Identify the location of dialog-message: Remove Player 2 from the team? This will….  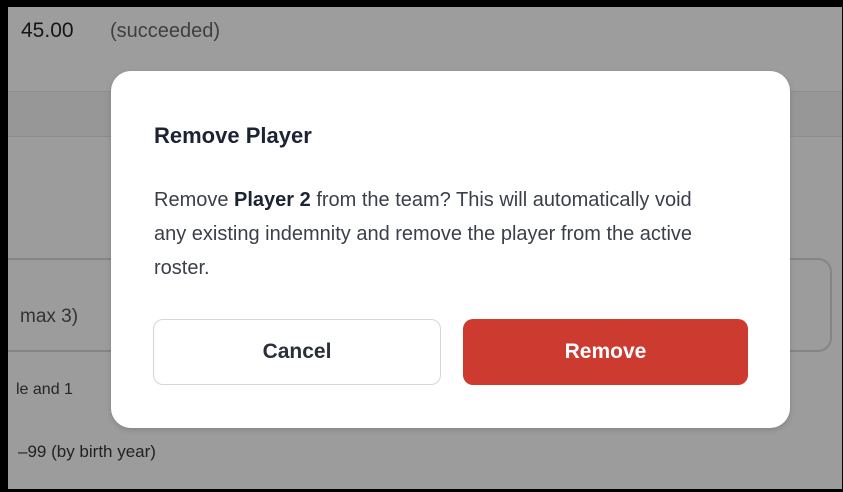
(434, 234).